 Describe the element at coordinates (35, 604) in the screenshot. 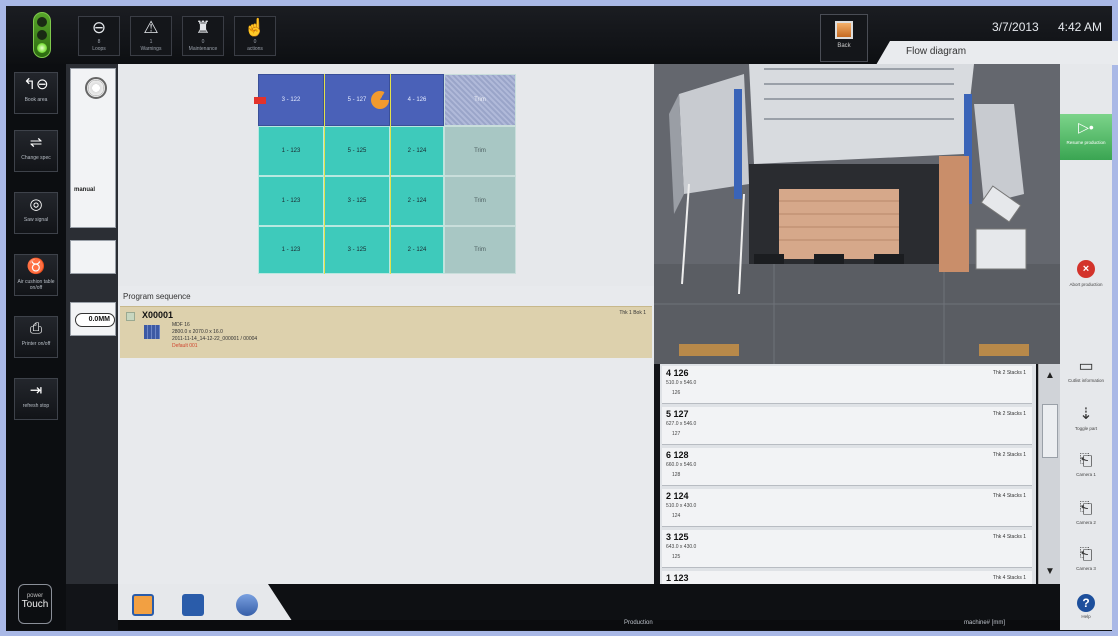

I see `power-touch-logo: power Touch` at that location.